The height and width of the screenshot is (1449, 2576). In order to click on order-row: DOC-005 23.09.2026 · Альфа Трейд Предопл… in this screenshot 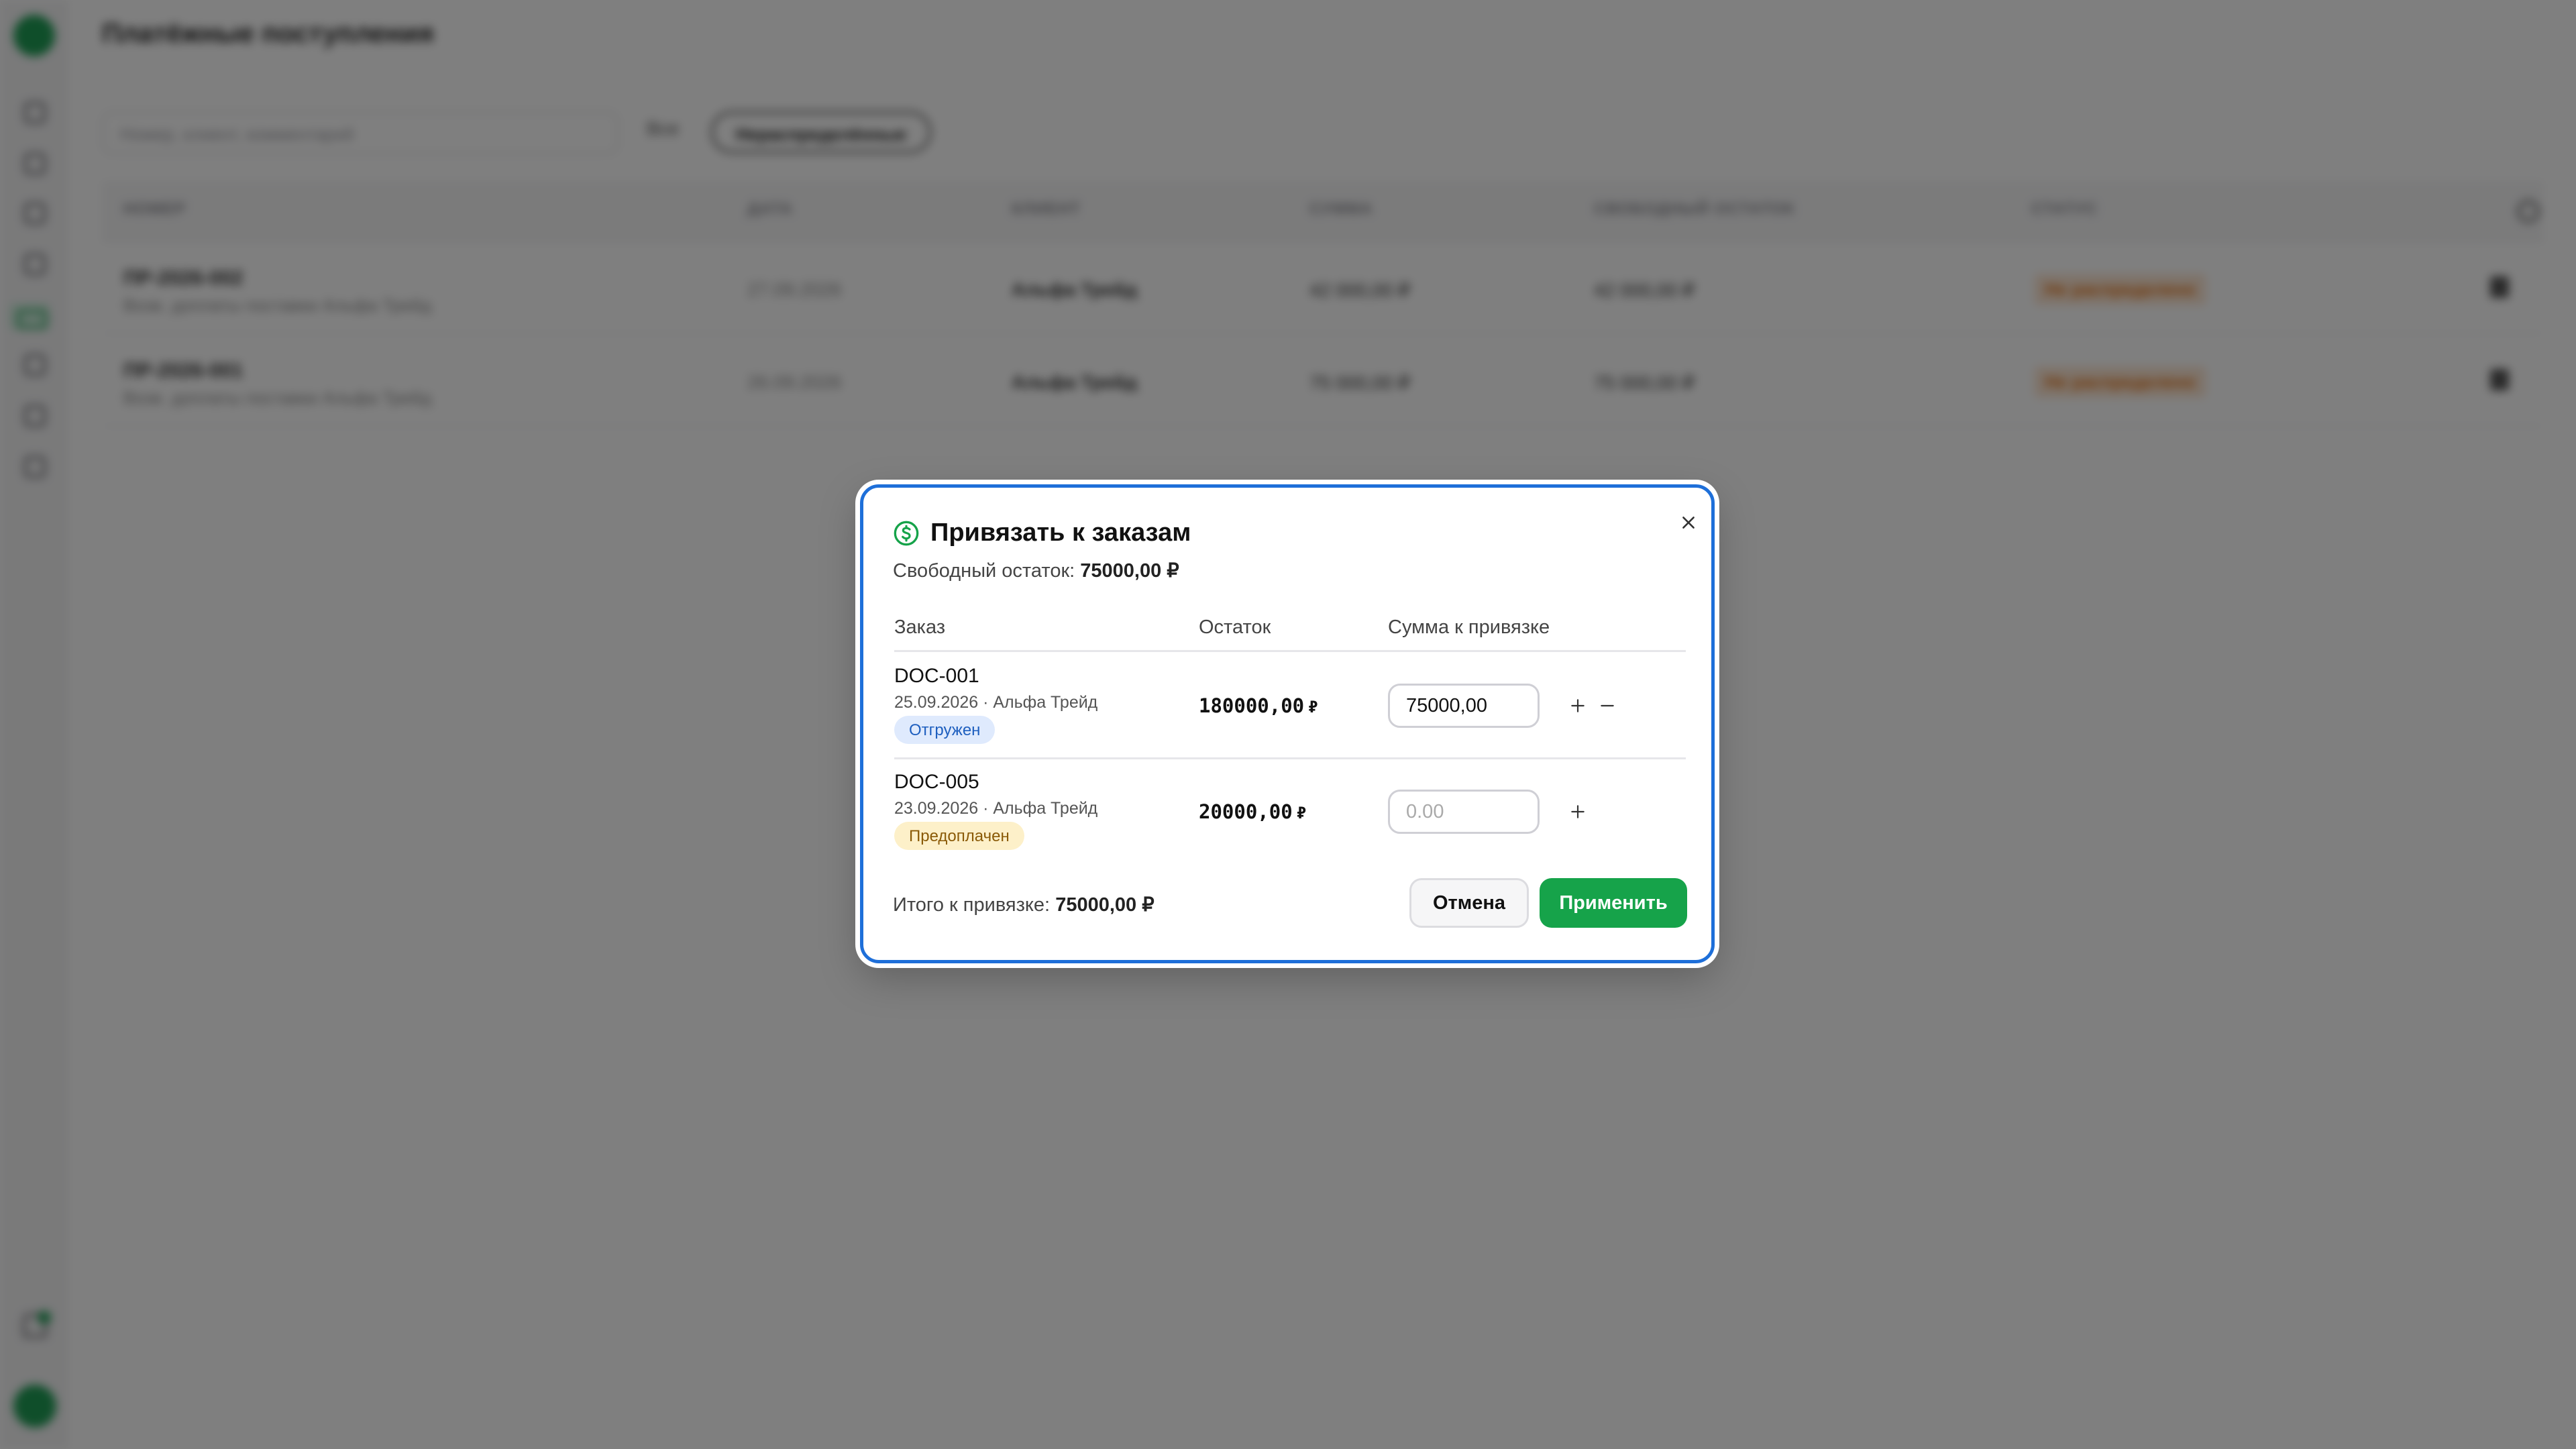, I will do `click(1290, 812)`.